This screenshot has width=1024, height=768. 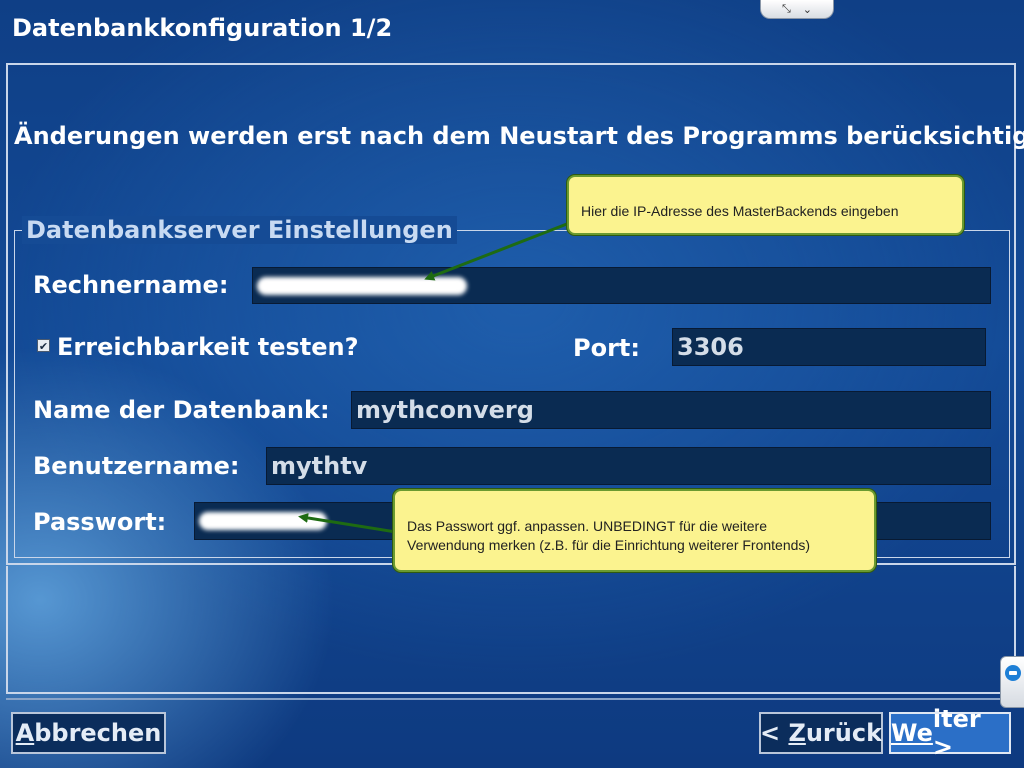 I want to click on username-label: Benutzername:, so click(x=136, y=466).